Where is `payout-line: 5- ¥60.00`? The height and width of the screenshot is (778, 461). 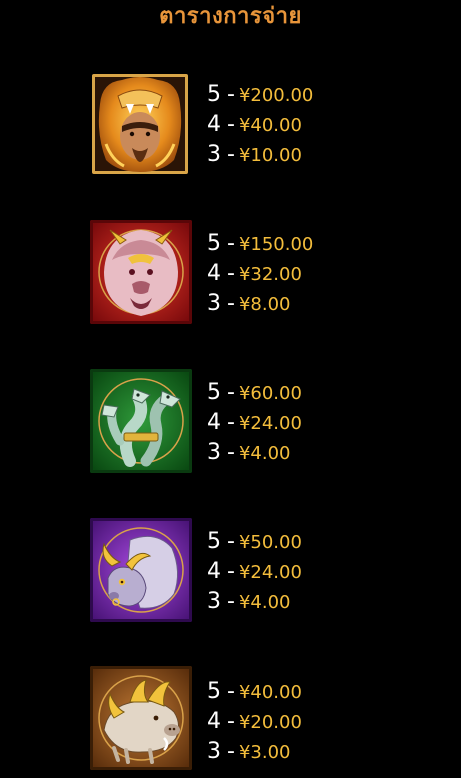
payout-line: 5- ¥60.00 is located at coordinates (254, 393).